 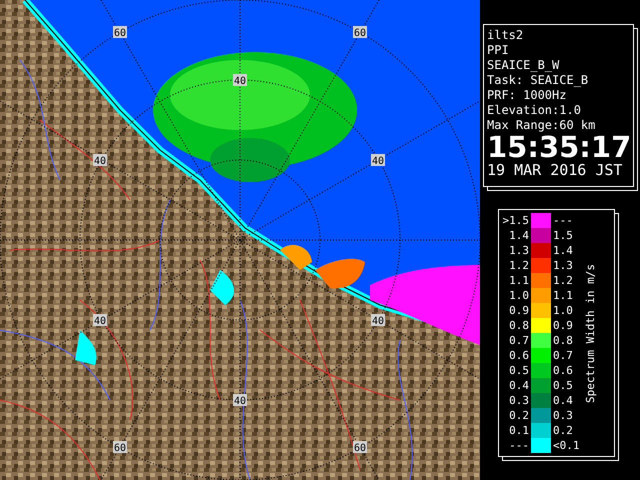 I want to click on info-line: Task: SEAICE_B, so click(x=537, y=80).